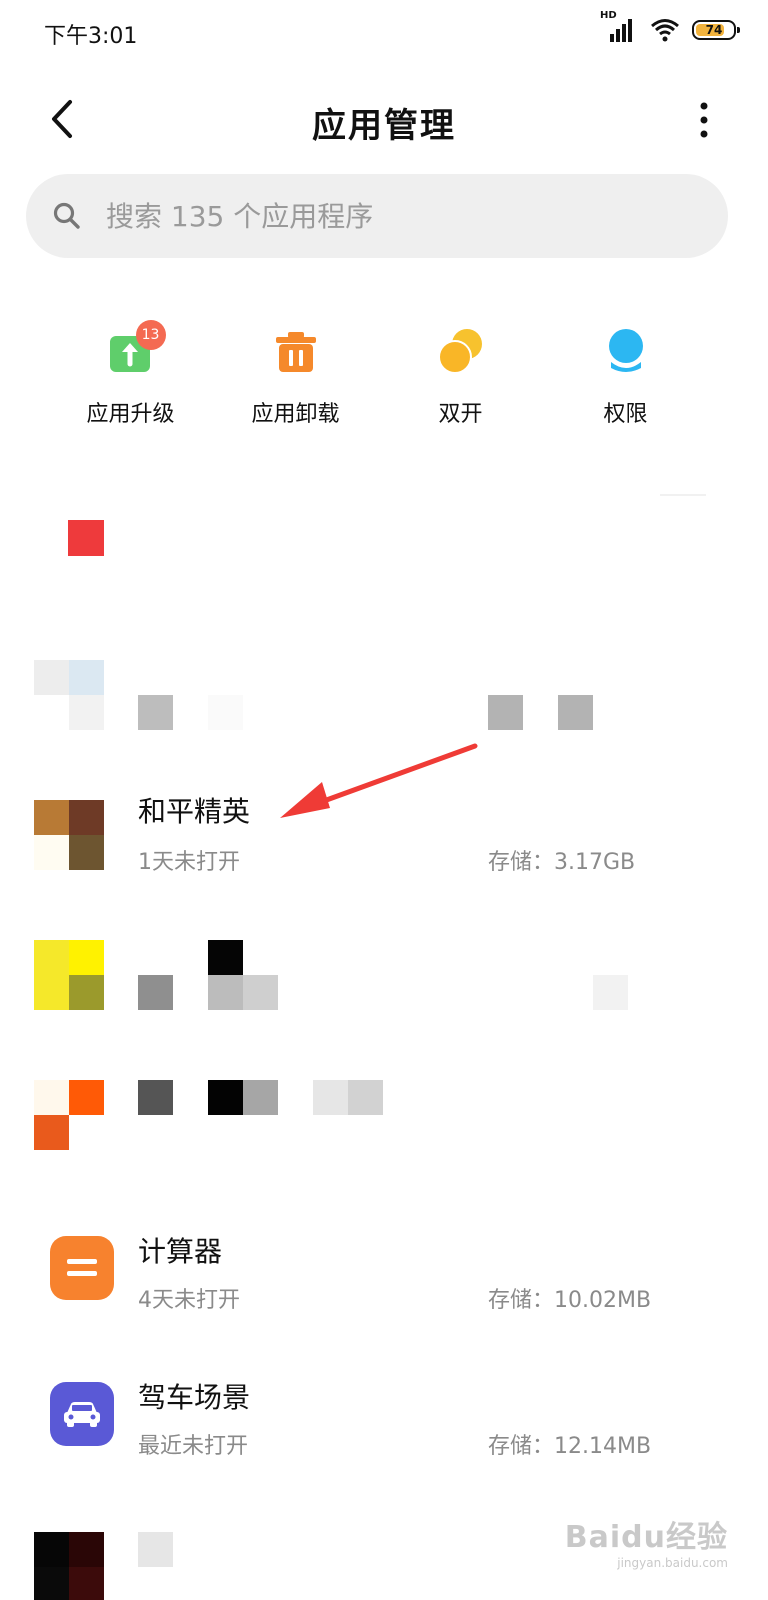 This screenshot has height=1600, width=768. I want to click on quick-actions: 13 应用升级 应用卸载 双开 权限, so click(378, 378).